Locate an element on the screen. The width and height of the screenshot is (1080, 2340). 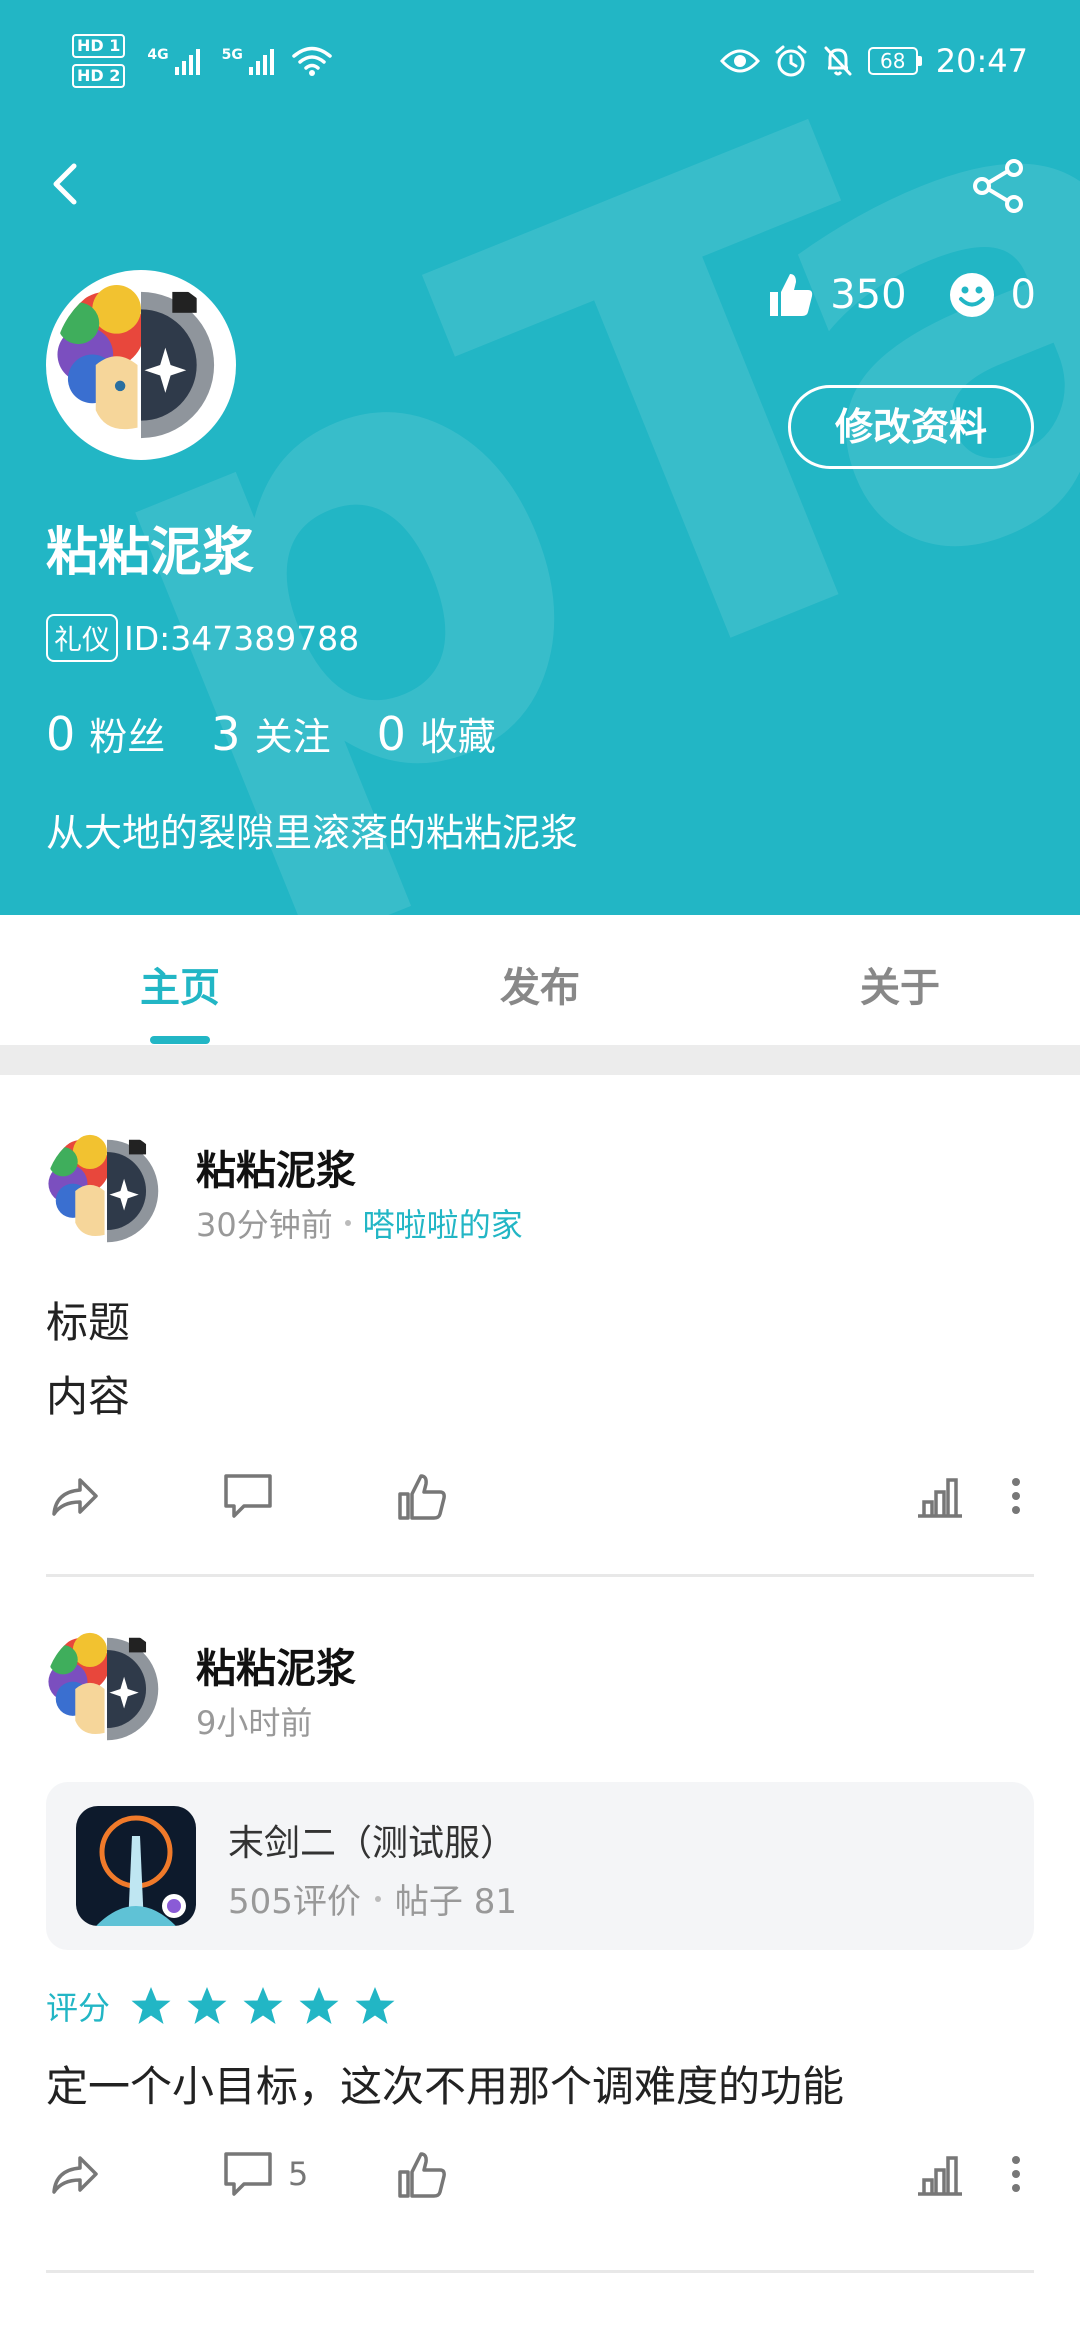
rating-row: 评分 is located at coordinates (540, 2006).